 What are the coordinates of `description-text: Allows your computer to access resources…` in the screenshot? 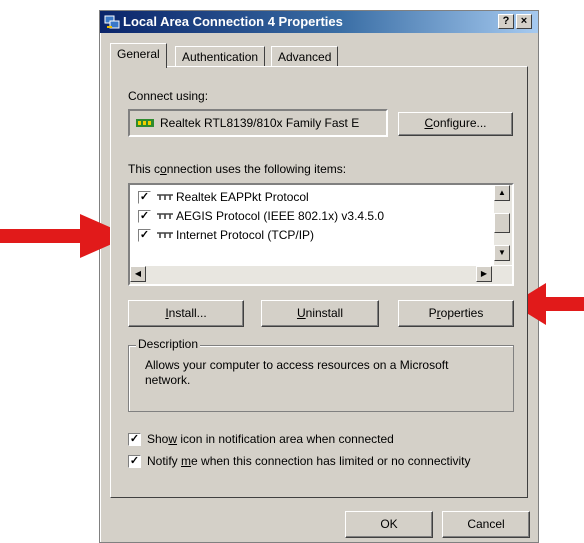 It's located at (297, 372).